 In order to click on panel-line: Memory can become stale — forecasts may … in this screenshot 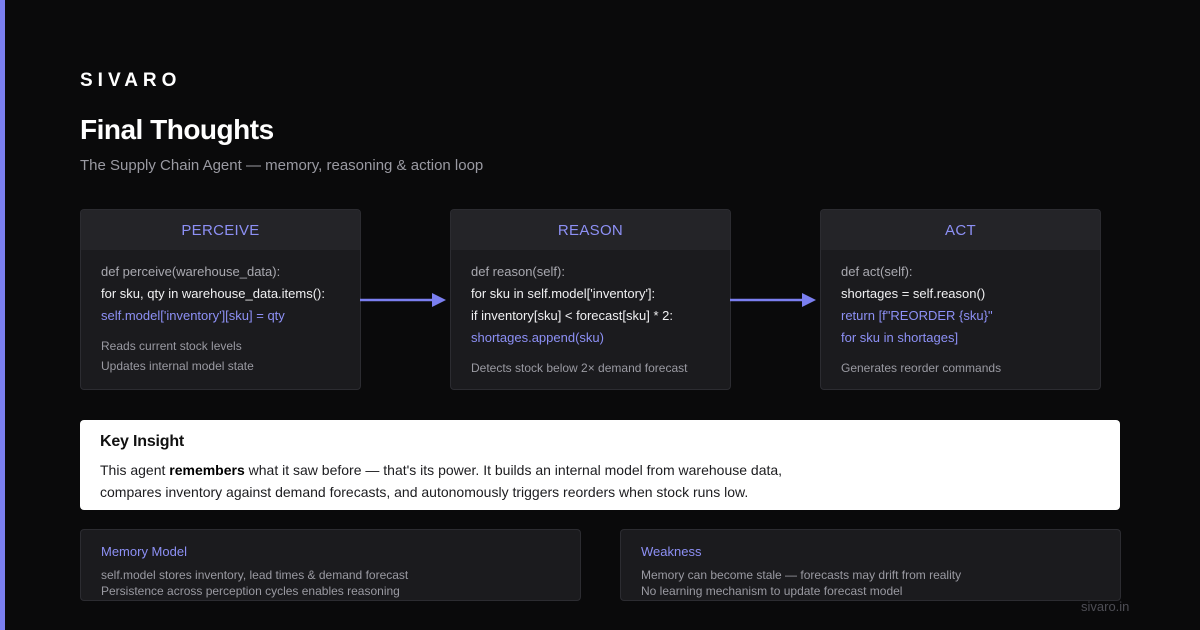, I will do `click(801, 575)`.